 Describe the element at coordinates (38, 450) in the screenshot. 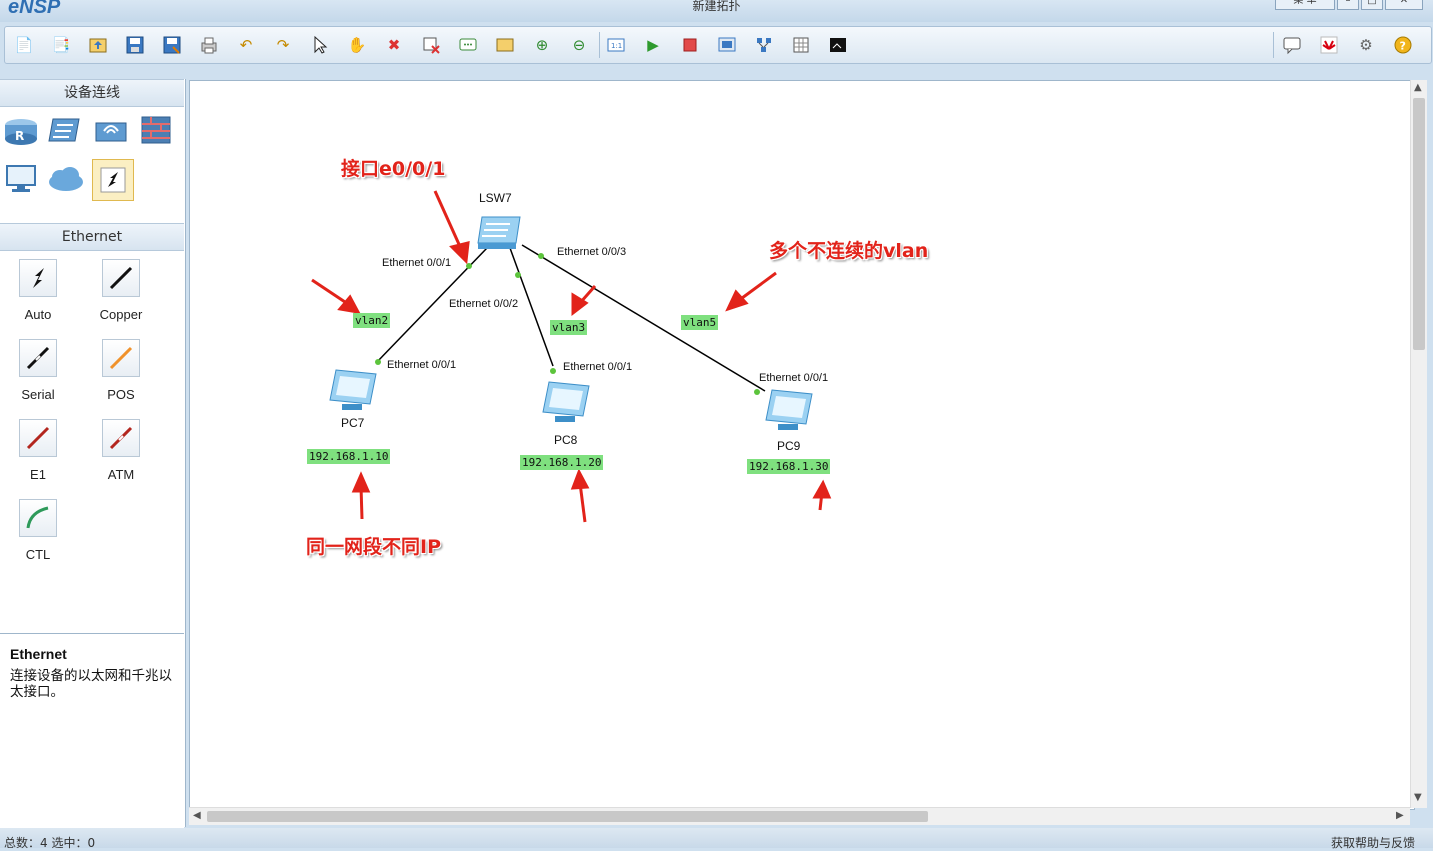

I see `cable-e1: E1` at that location.